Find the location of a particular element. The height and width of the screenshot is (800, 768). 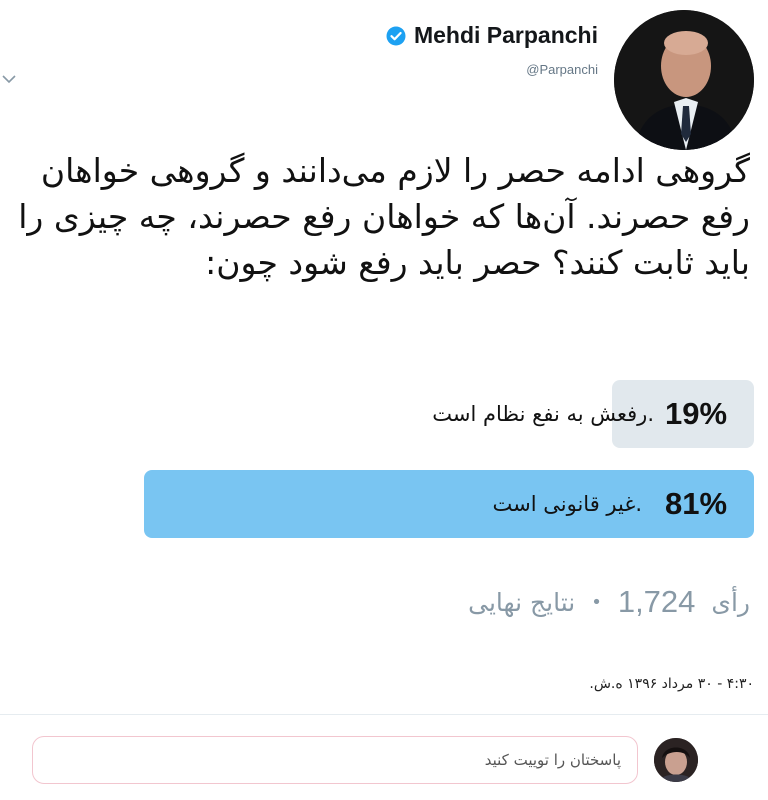

poll-summary: رأی 1,724 • نتایج نهایی is located at coordinates (609, 602).